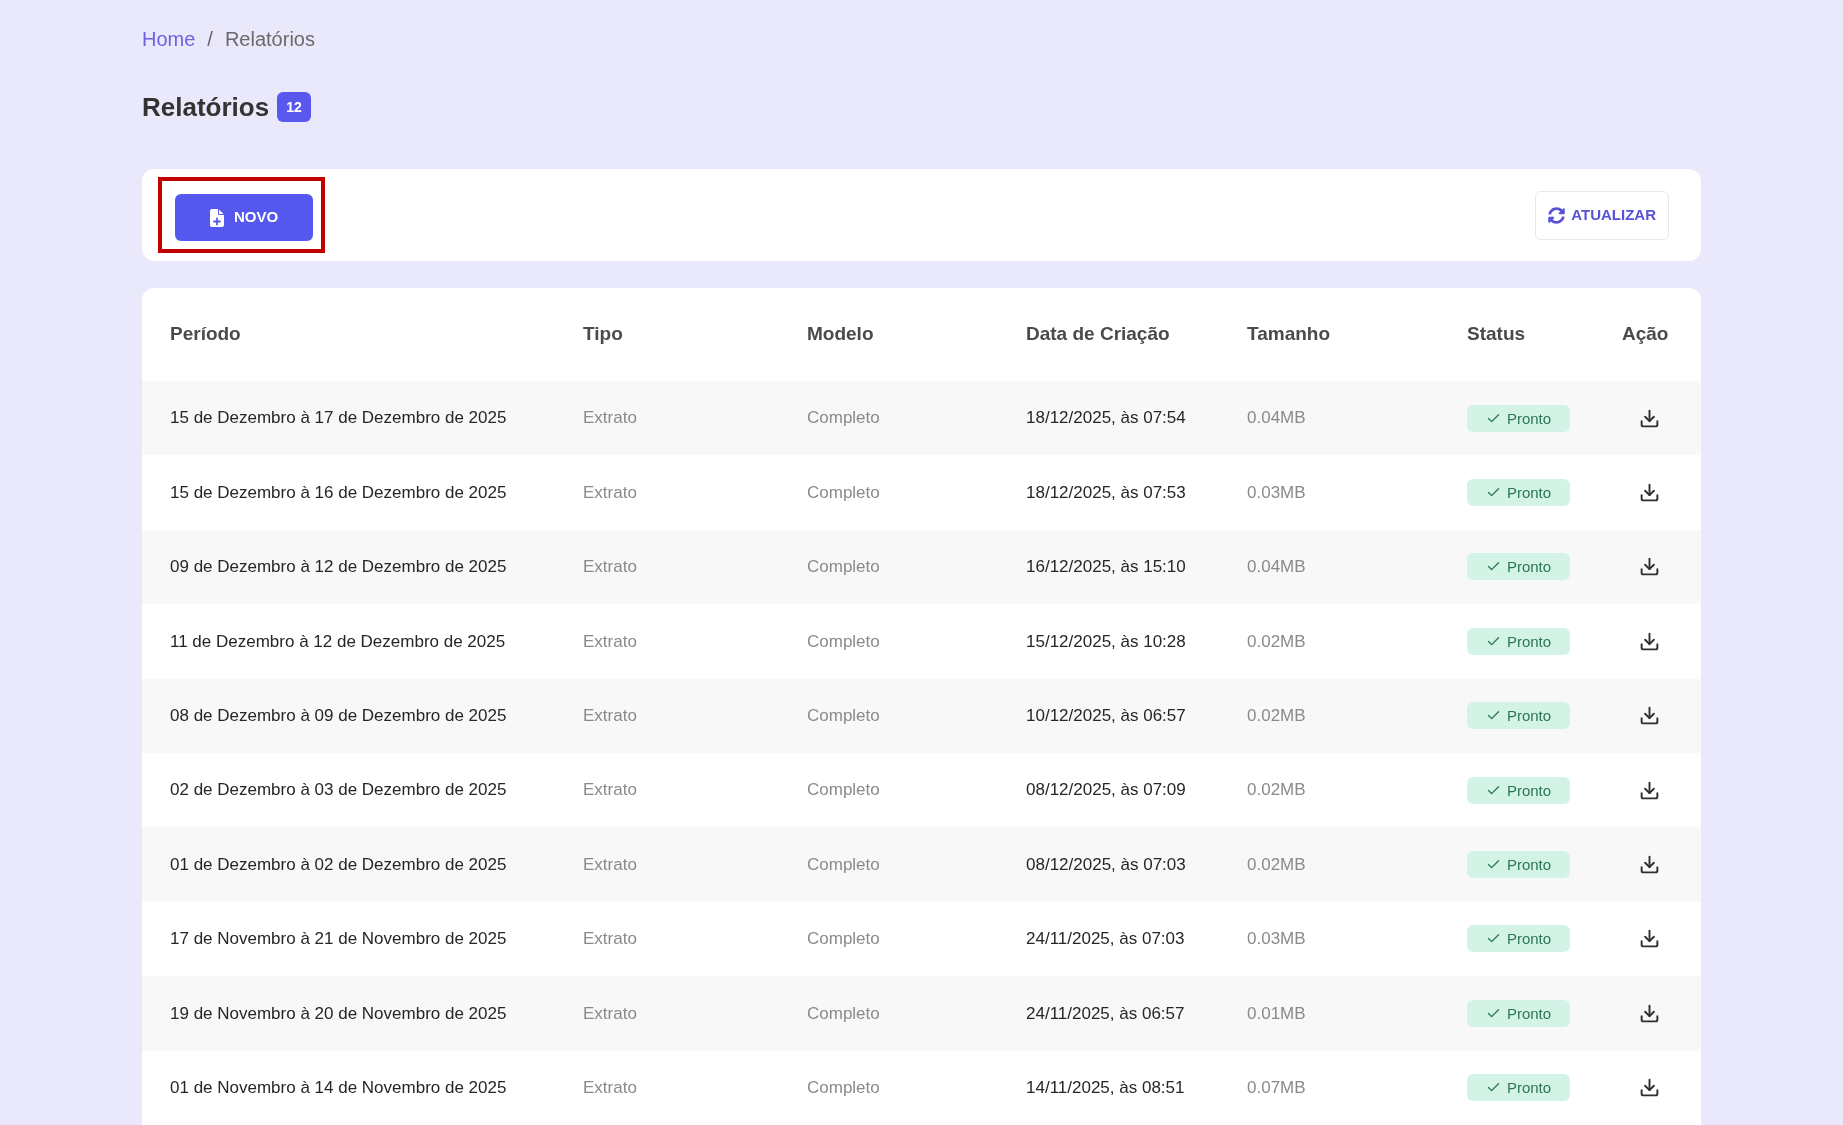 This screenshot has width=1843, height=1125. Describe the element at coordinates (1098, 334) in the screenshot. I see `column-header: Data de Criação` at that location.